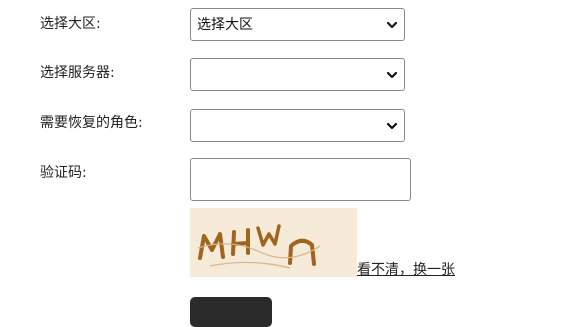 The width and height of the screenshot is (565, 327). What do you see at coordinates (63, 173) in the screenshot?
I see `captcha-label: 验证码:` at bounding box center [63, 173].